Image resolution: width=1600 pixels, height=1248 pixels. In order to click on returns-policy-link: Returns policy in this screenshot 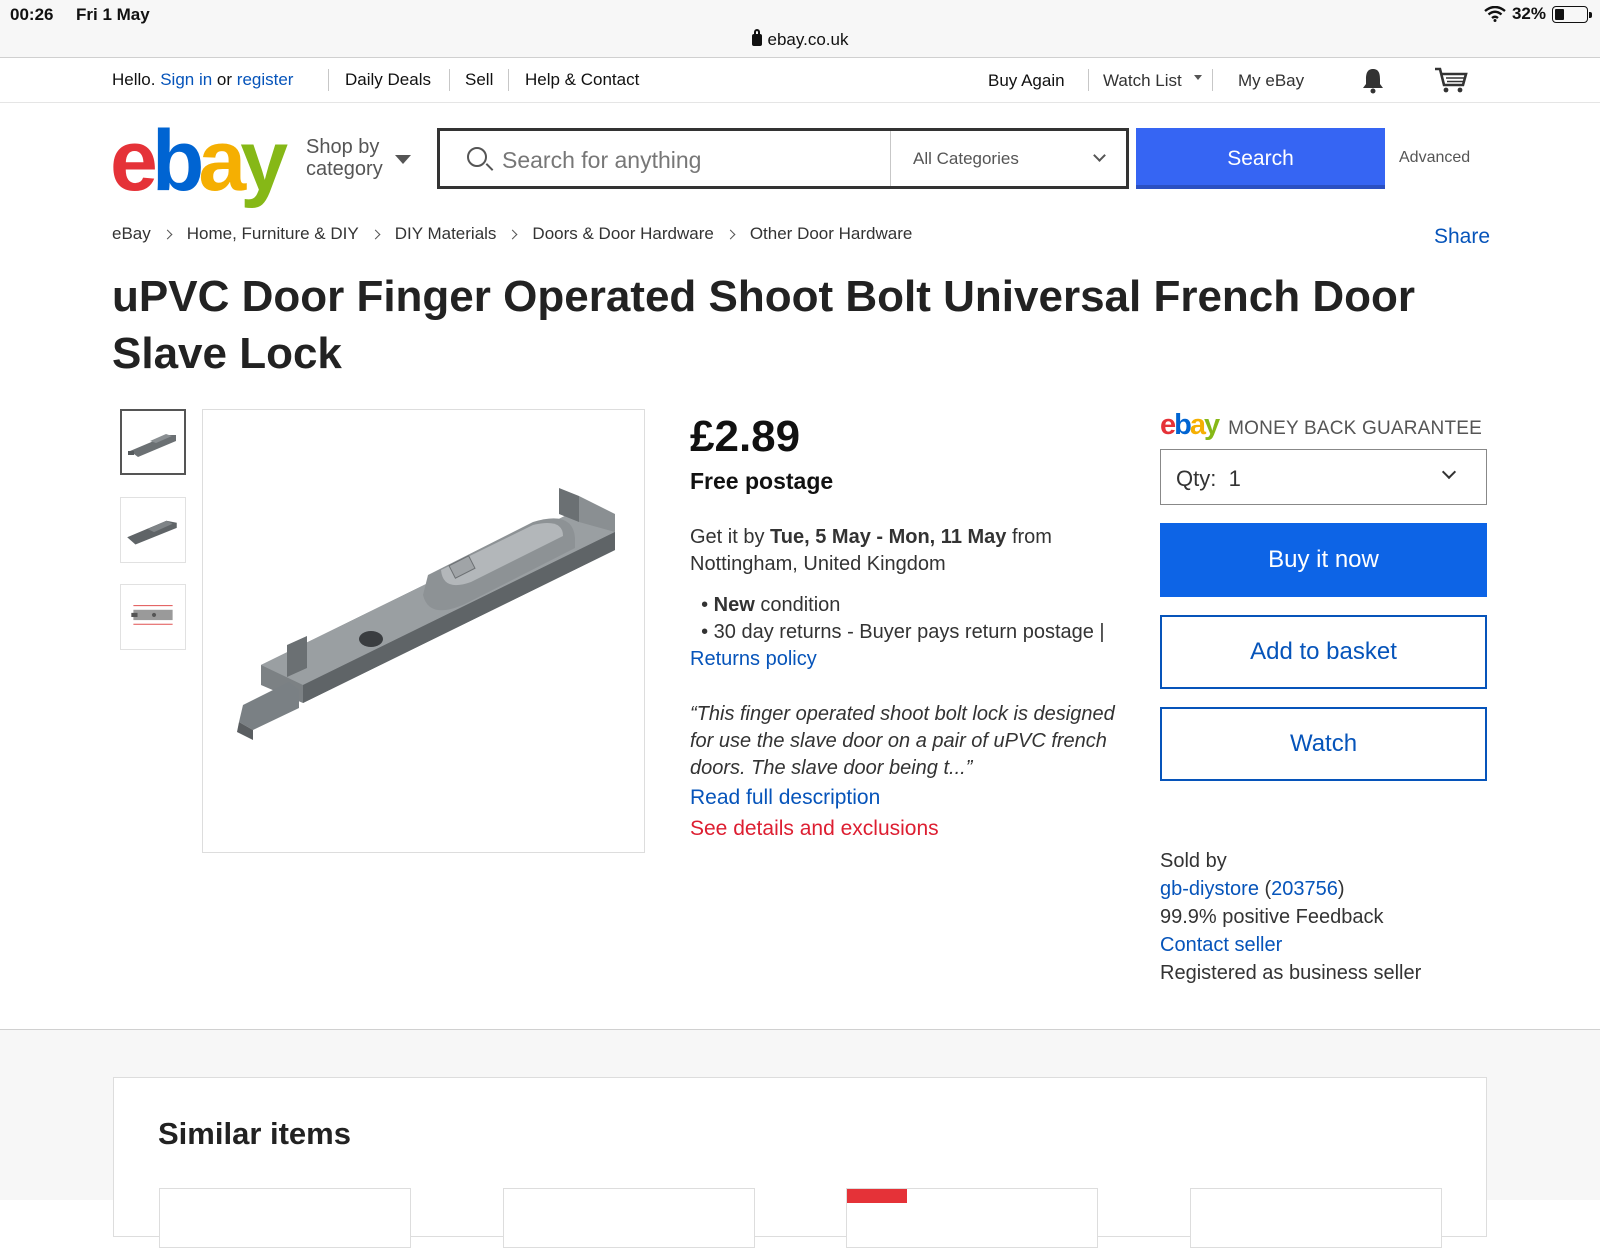, I will do `click(753, 659)`.